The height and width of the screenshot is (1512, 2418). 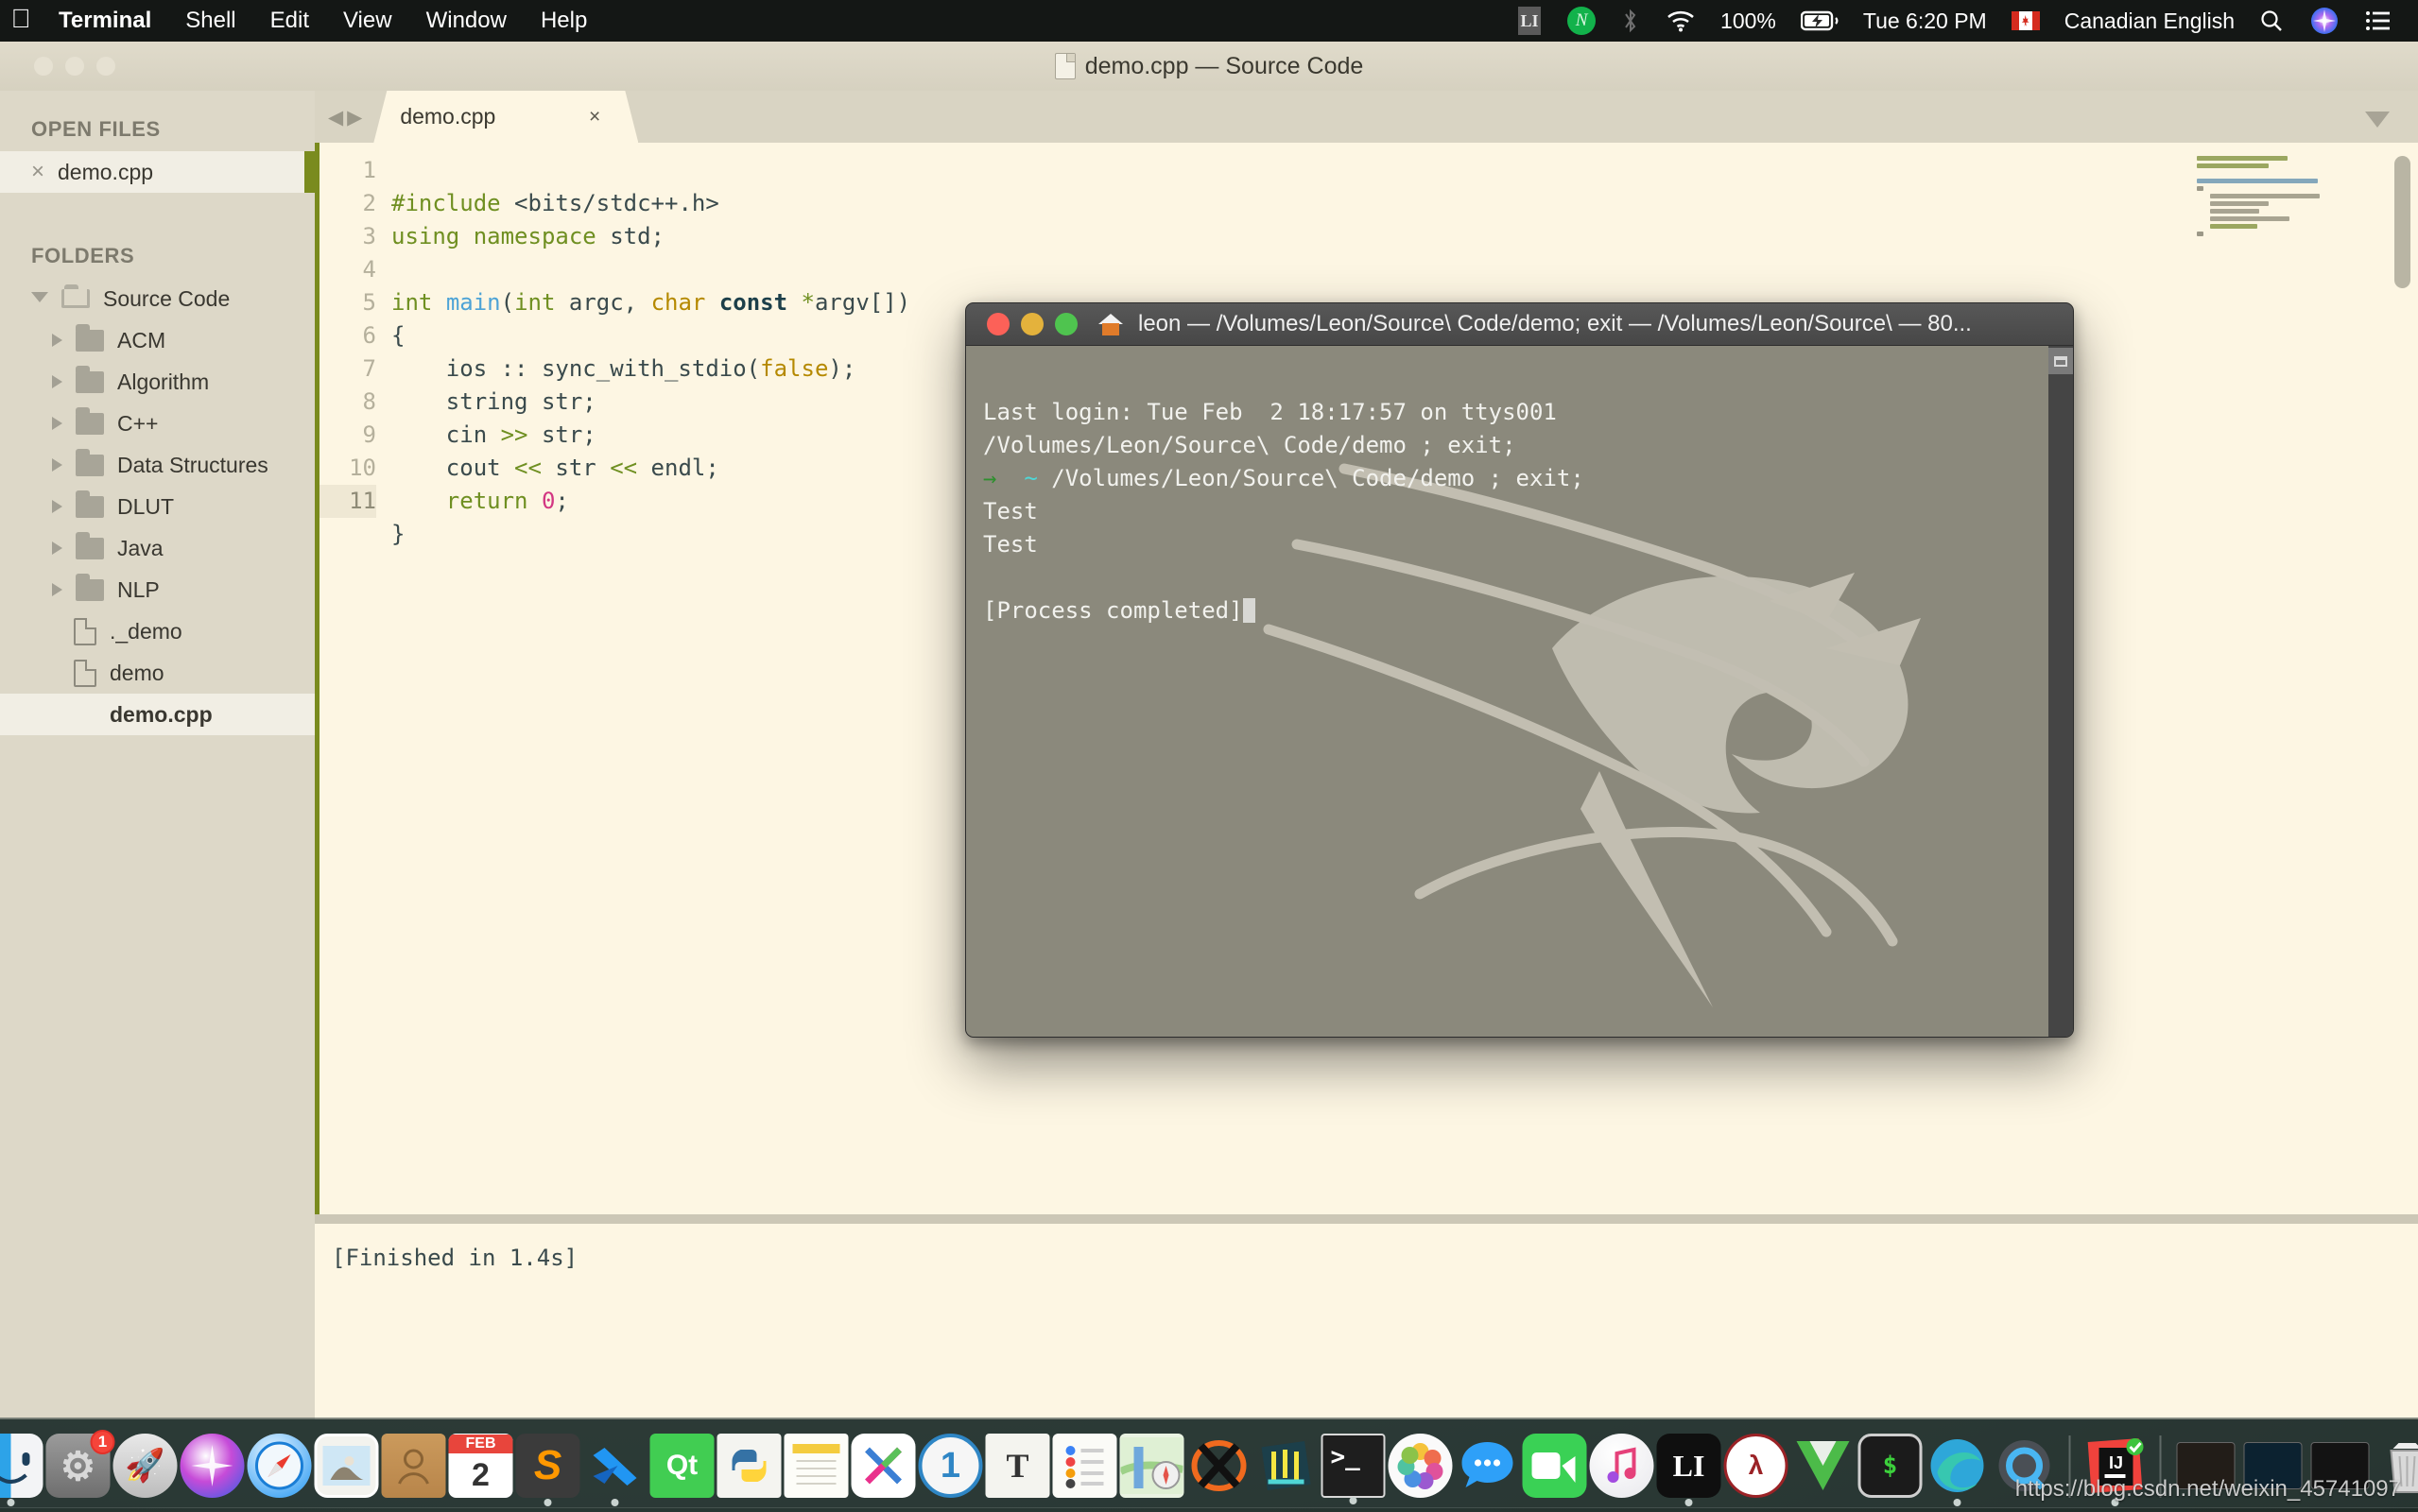 What do you see at coordinates (158, 340) in the screenshot?
I see `sidebar-item-acm: ACM` at bounding box center [158, 340].